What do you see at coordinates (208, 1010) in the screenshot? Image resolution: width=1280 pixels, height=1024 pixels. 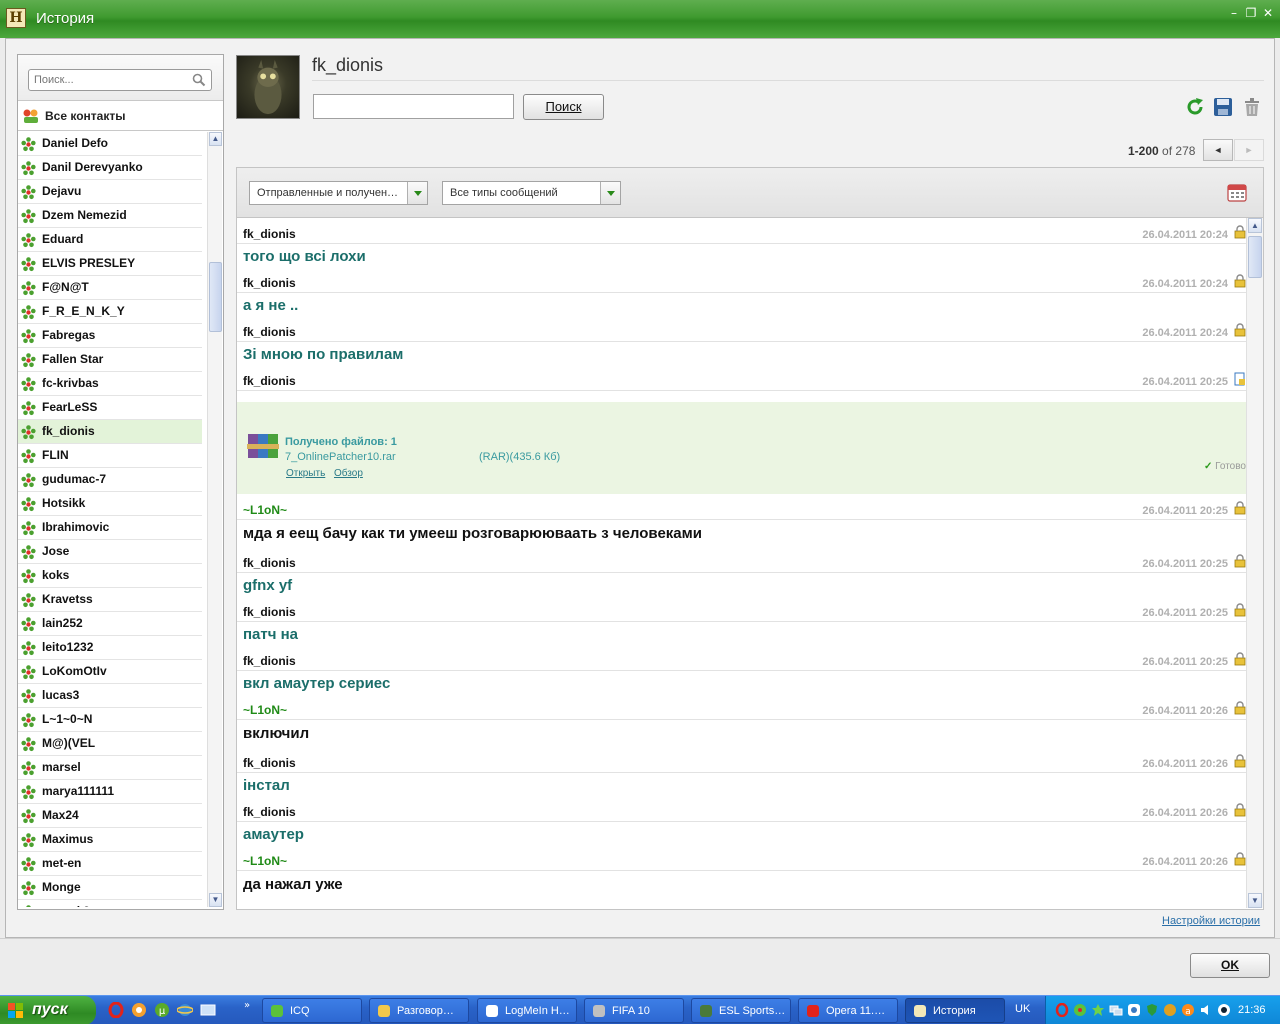 I see `show-desktop-icon` at bounding box center [208, 1010].